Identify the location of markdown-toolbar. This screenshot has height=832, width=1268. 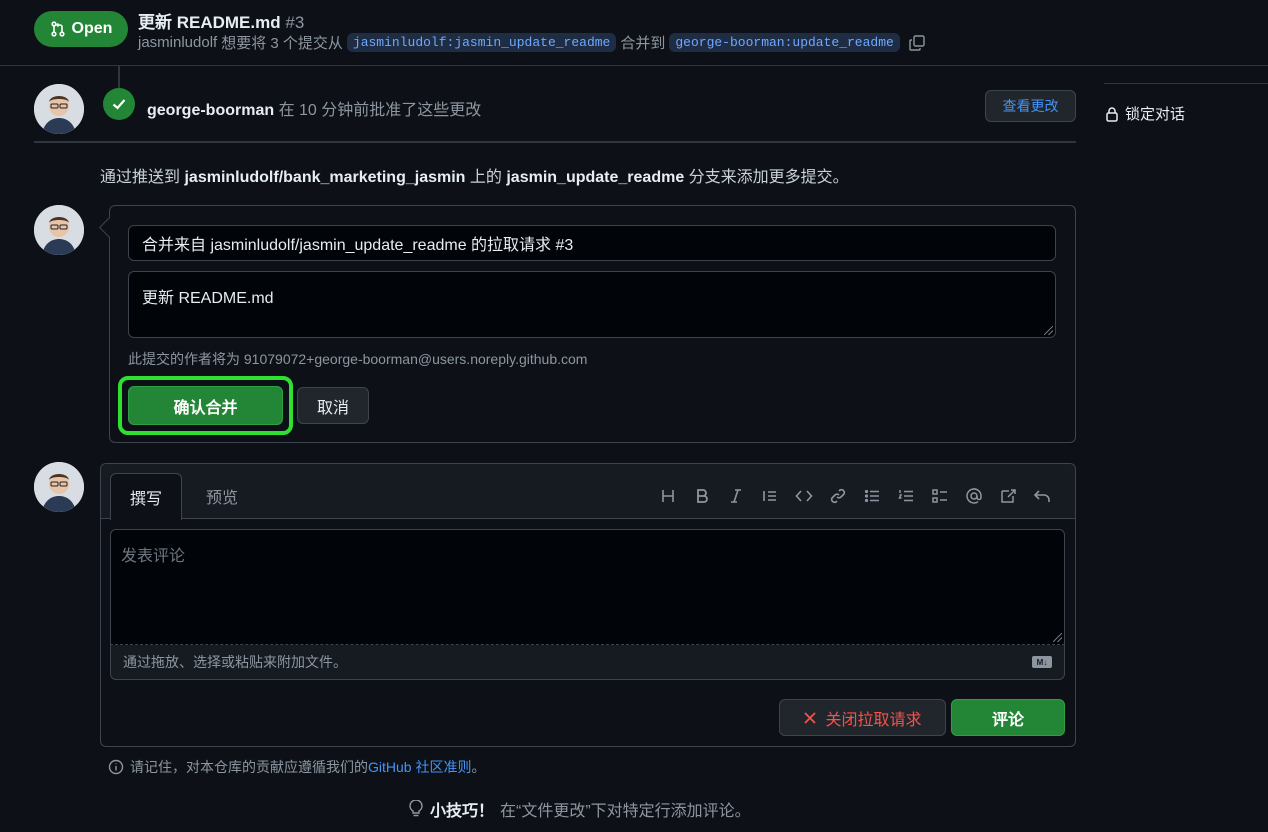
(855, 496).